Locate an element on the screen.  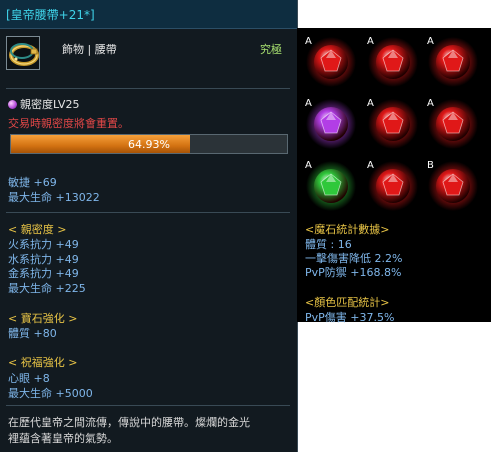
item-description-line: 在歷代皇帝之間流傳，傳說中的腰帶。燦爛的金光 is located at coordinates (129, 422).